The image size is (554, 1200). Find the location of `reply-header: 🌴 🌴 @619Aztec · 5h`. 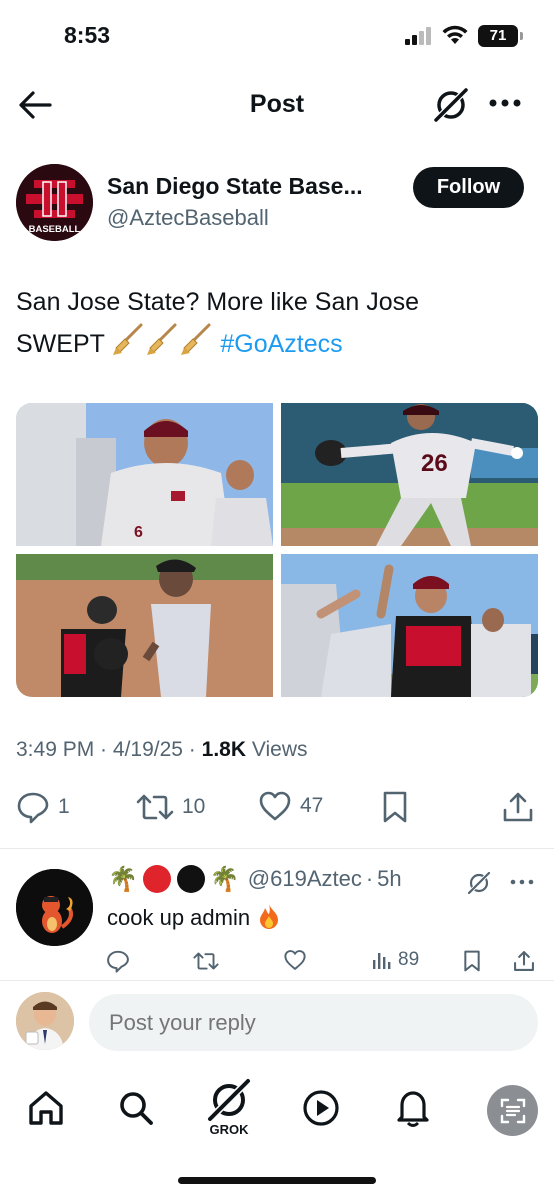

reply-header: 🌴 🌴 @619Aztec · 5h is located at coordinates (255, 879).